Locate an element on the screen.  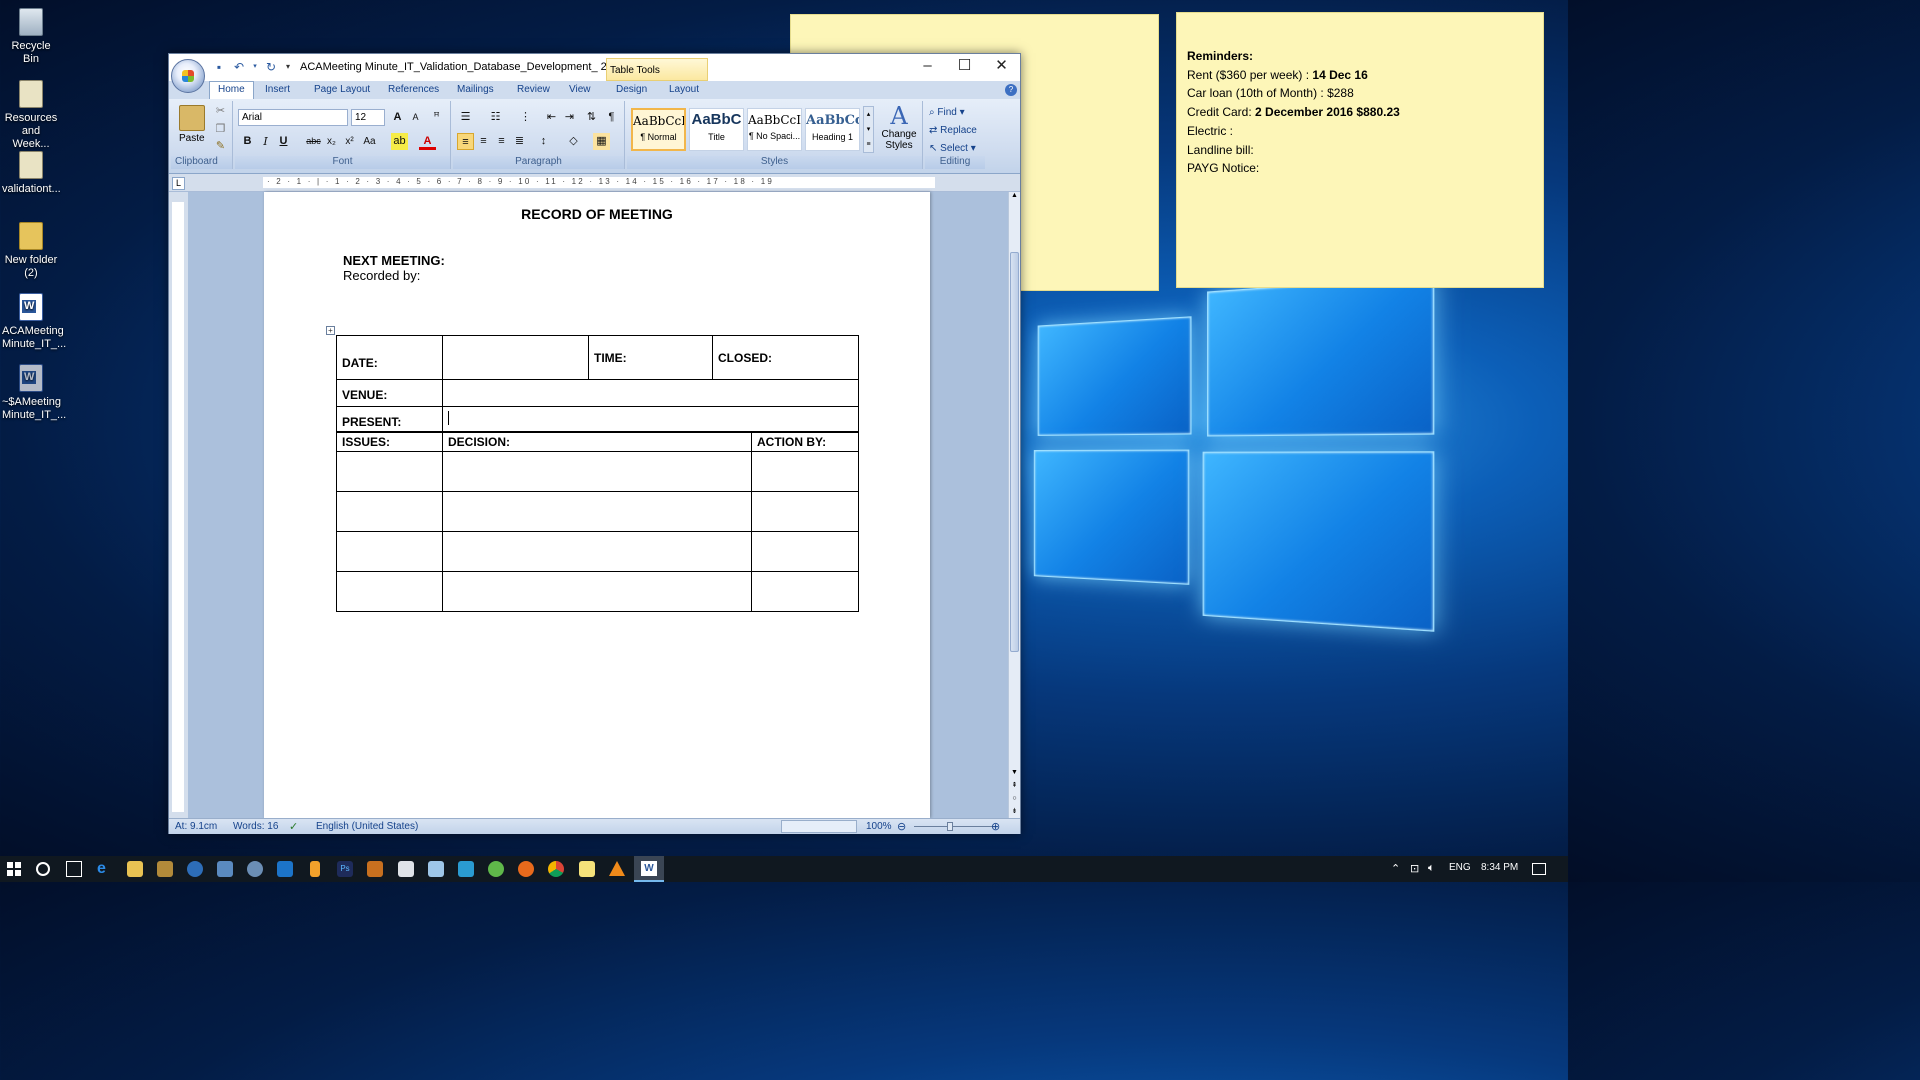
maximize-icon: ☐ is located at coordinates (964, 67).